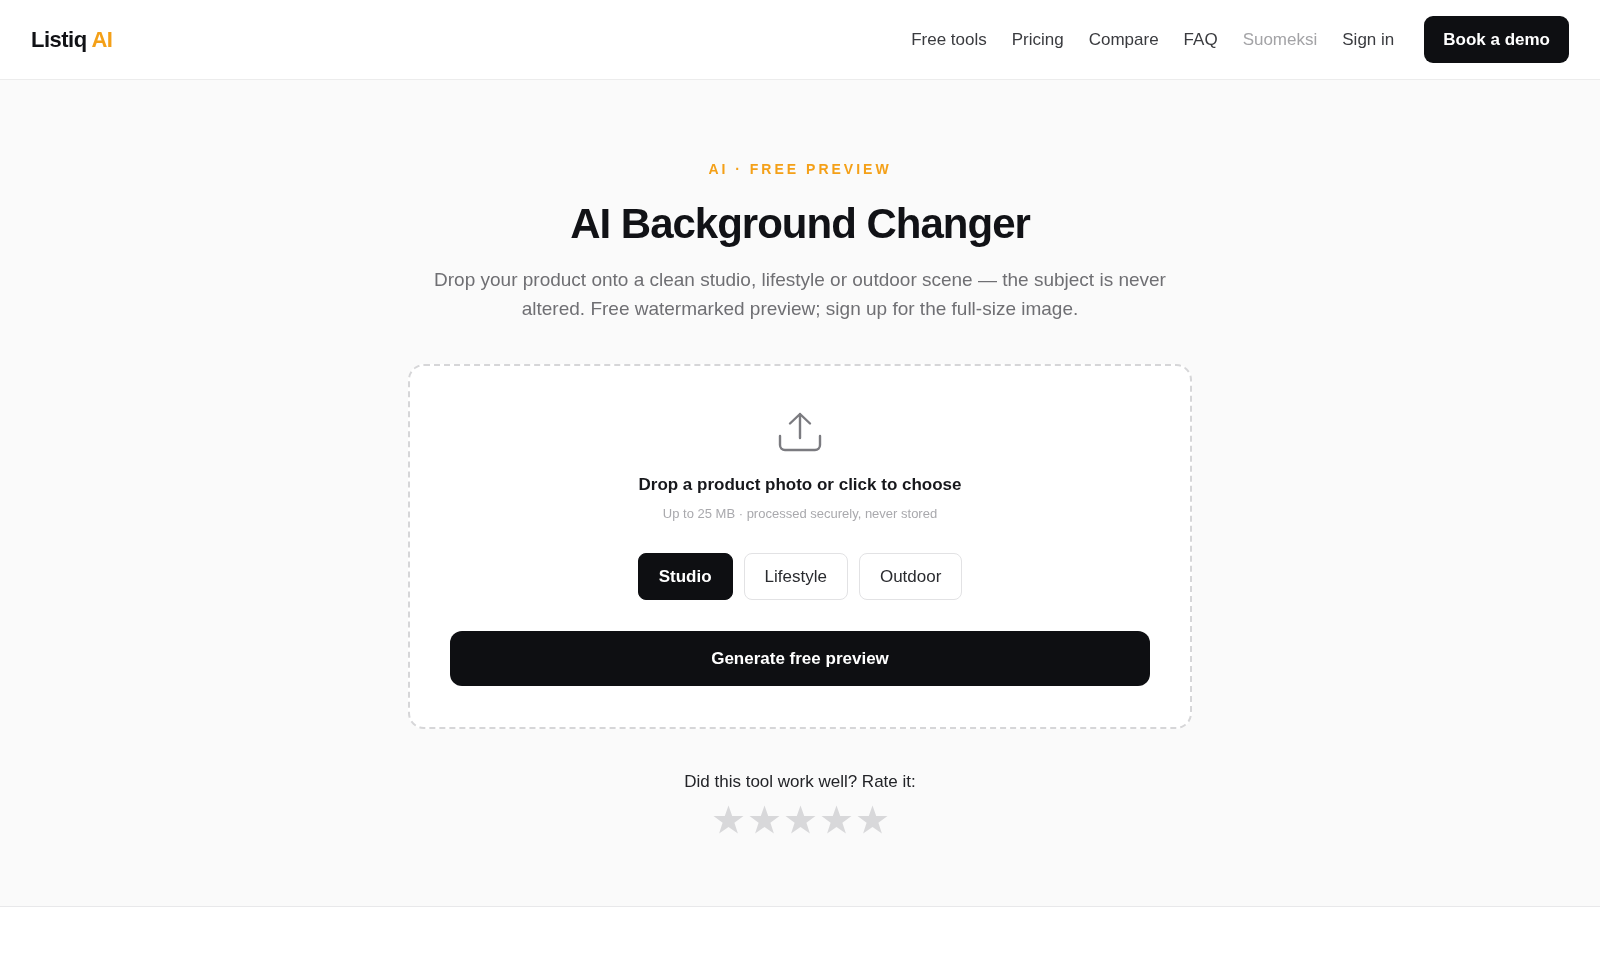 This screenshot has width=1600, height=957. What do you see at coordinates (800, 294) in the screenshot?
I see `page-description: Drop your product onto a clean studio, lifestyle or outdoor scene — the subject is never altered. Free watermarked preview; sign up for the full-size image.` at bounding box center [800, 294].